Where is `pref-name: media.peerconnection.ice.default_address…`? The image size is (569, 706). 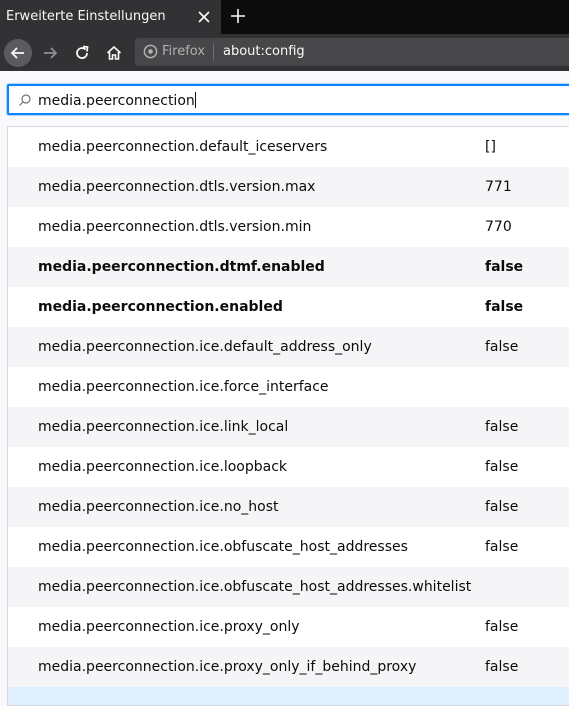
pref-name: media.peerconnection.ice.default_address… is located at coordinates (205, 347).